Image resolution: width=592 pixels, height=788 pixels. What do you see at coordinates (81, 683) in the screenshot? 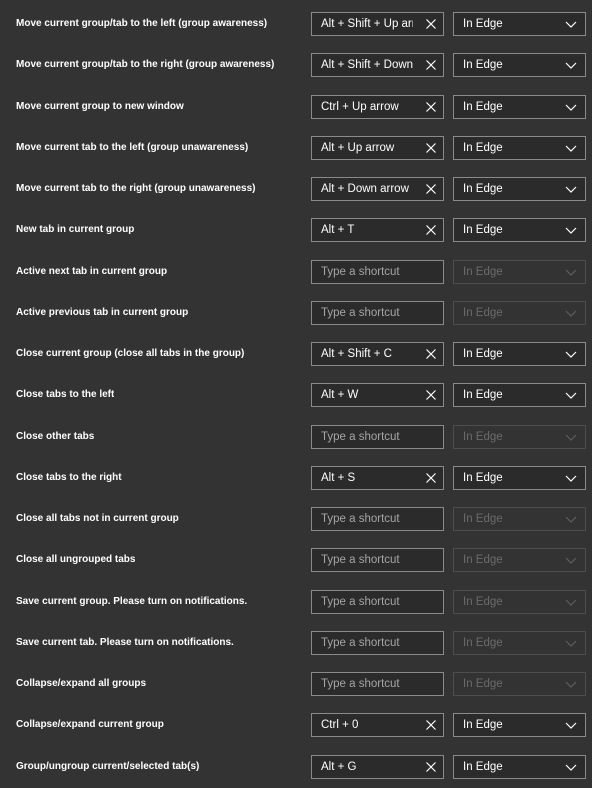
I see `shortcut-label: Collapse/expand all groups` at bounding box center [81, 683].